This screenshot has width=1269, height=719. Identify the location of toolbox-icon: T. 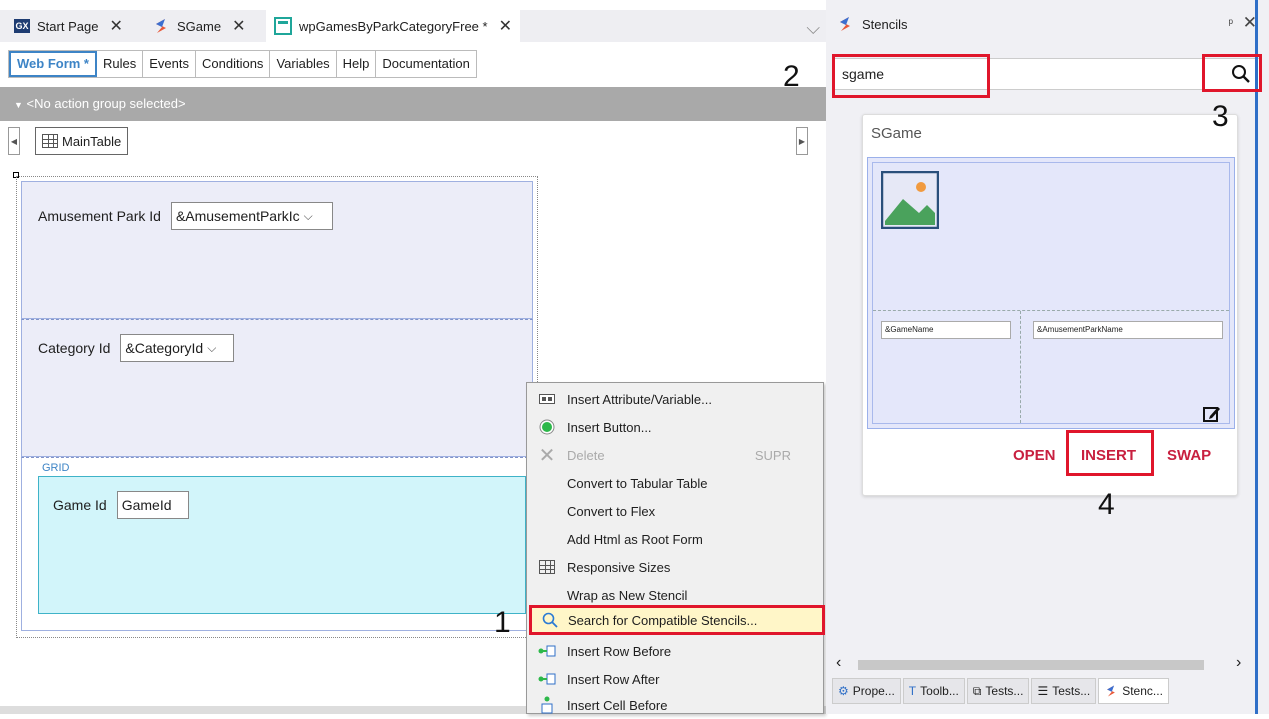
(912, 691).